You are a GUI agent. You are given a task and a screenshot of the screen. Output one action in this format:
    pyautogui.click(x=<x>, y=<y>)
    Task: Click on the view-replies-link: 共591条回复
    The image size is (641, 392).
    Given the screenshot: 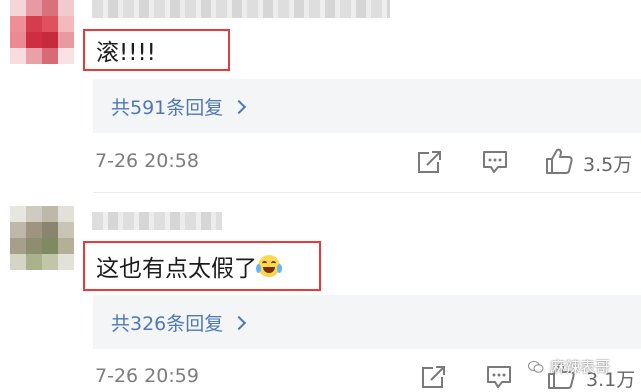 What is the action you would take?
    pyautogui.click(x=179, y=106)
    